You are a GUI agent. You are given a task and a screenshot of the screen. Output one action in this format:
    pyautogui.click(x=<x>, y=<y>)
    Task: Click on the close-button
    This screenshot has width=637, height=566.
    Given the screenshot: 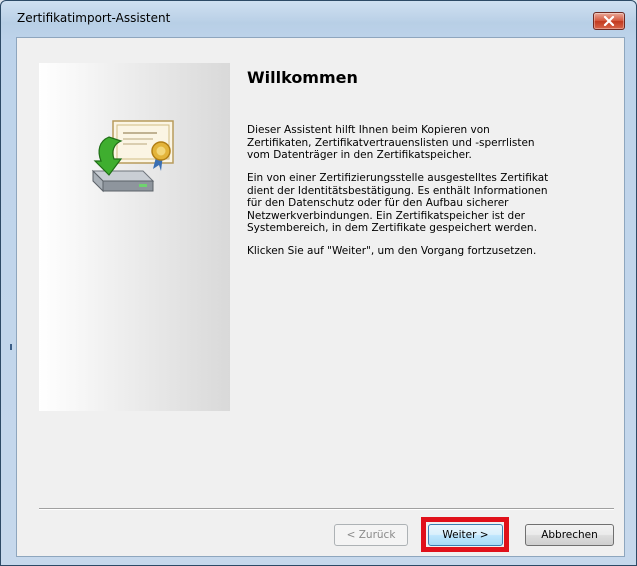 What is the action you would take?
    pyautogui.click(x=609, y=21)
    